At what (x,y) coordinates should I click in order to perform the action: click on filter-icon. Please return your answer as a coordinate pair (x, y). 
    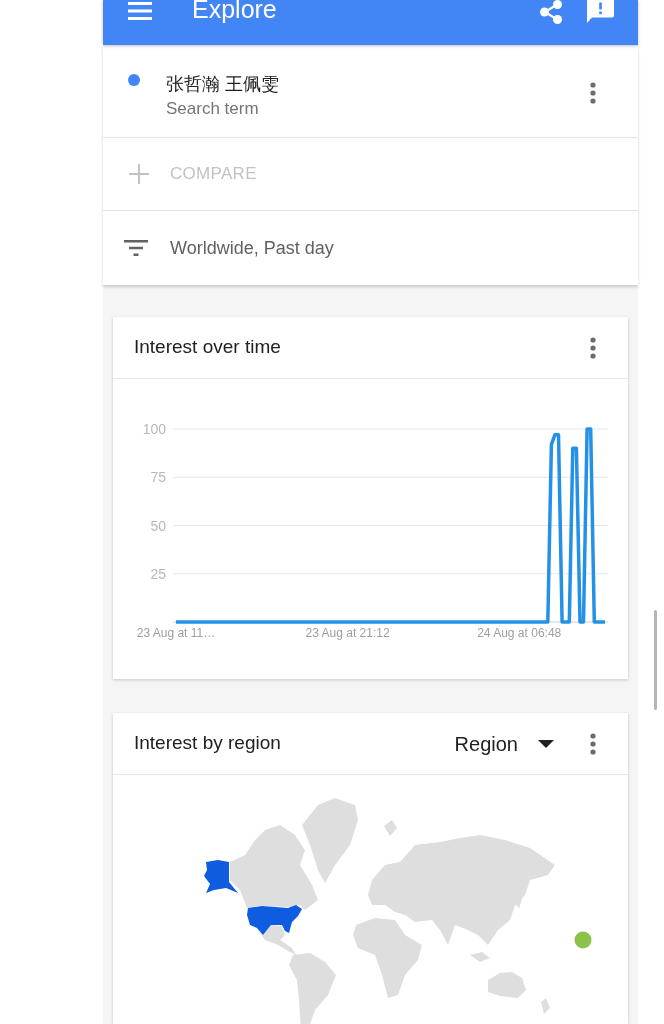
    Looking at the image, I should click on (136, 248).